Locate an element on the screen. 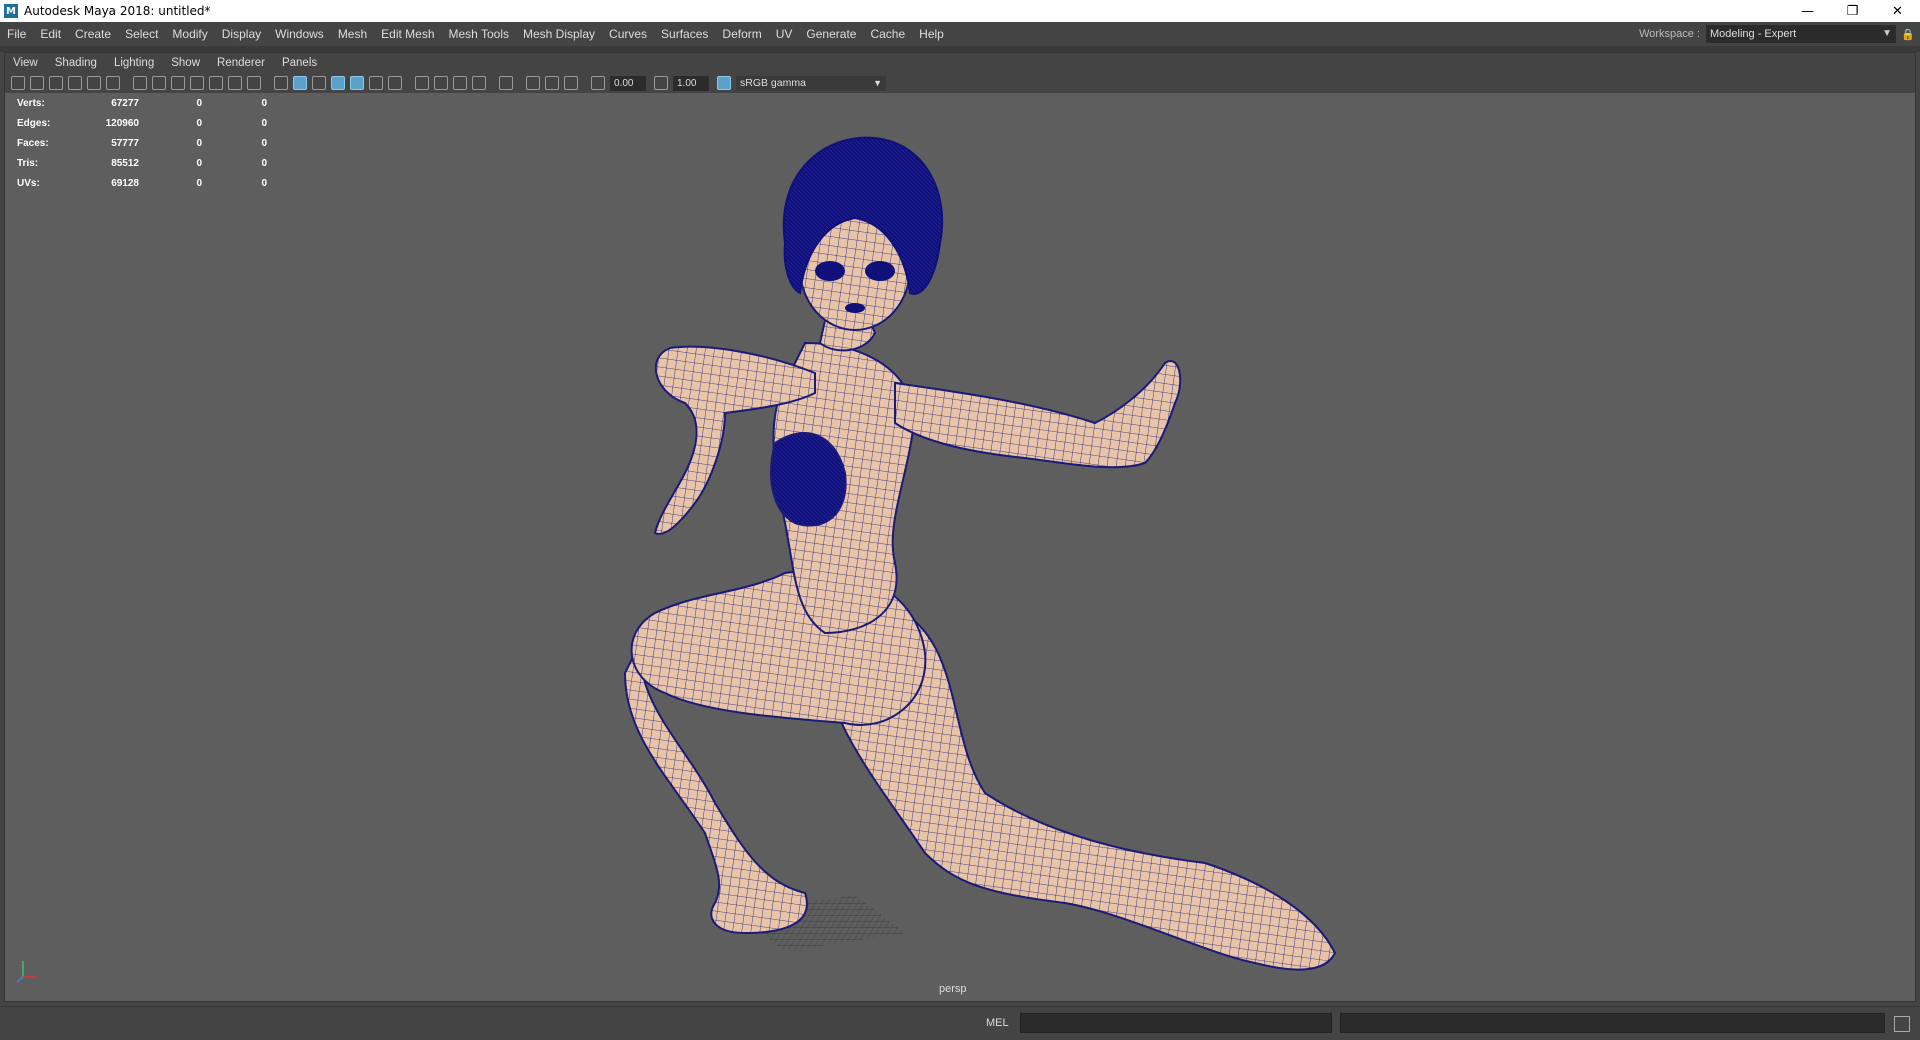 This screenshot has height=1040, width=1920. script-editor-icon is located at coordinates (1902, 1024).